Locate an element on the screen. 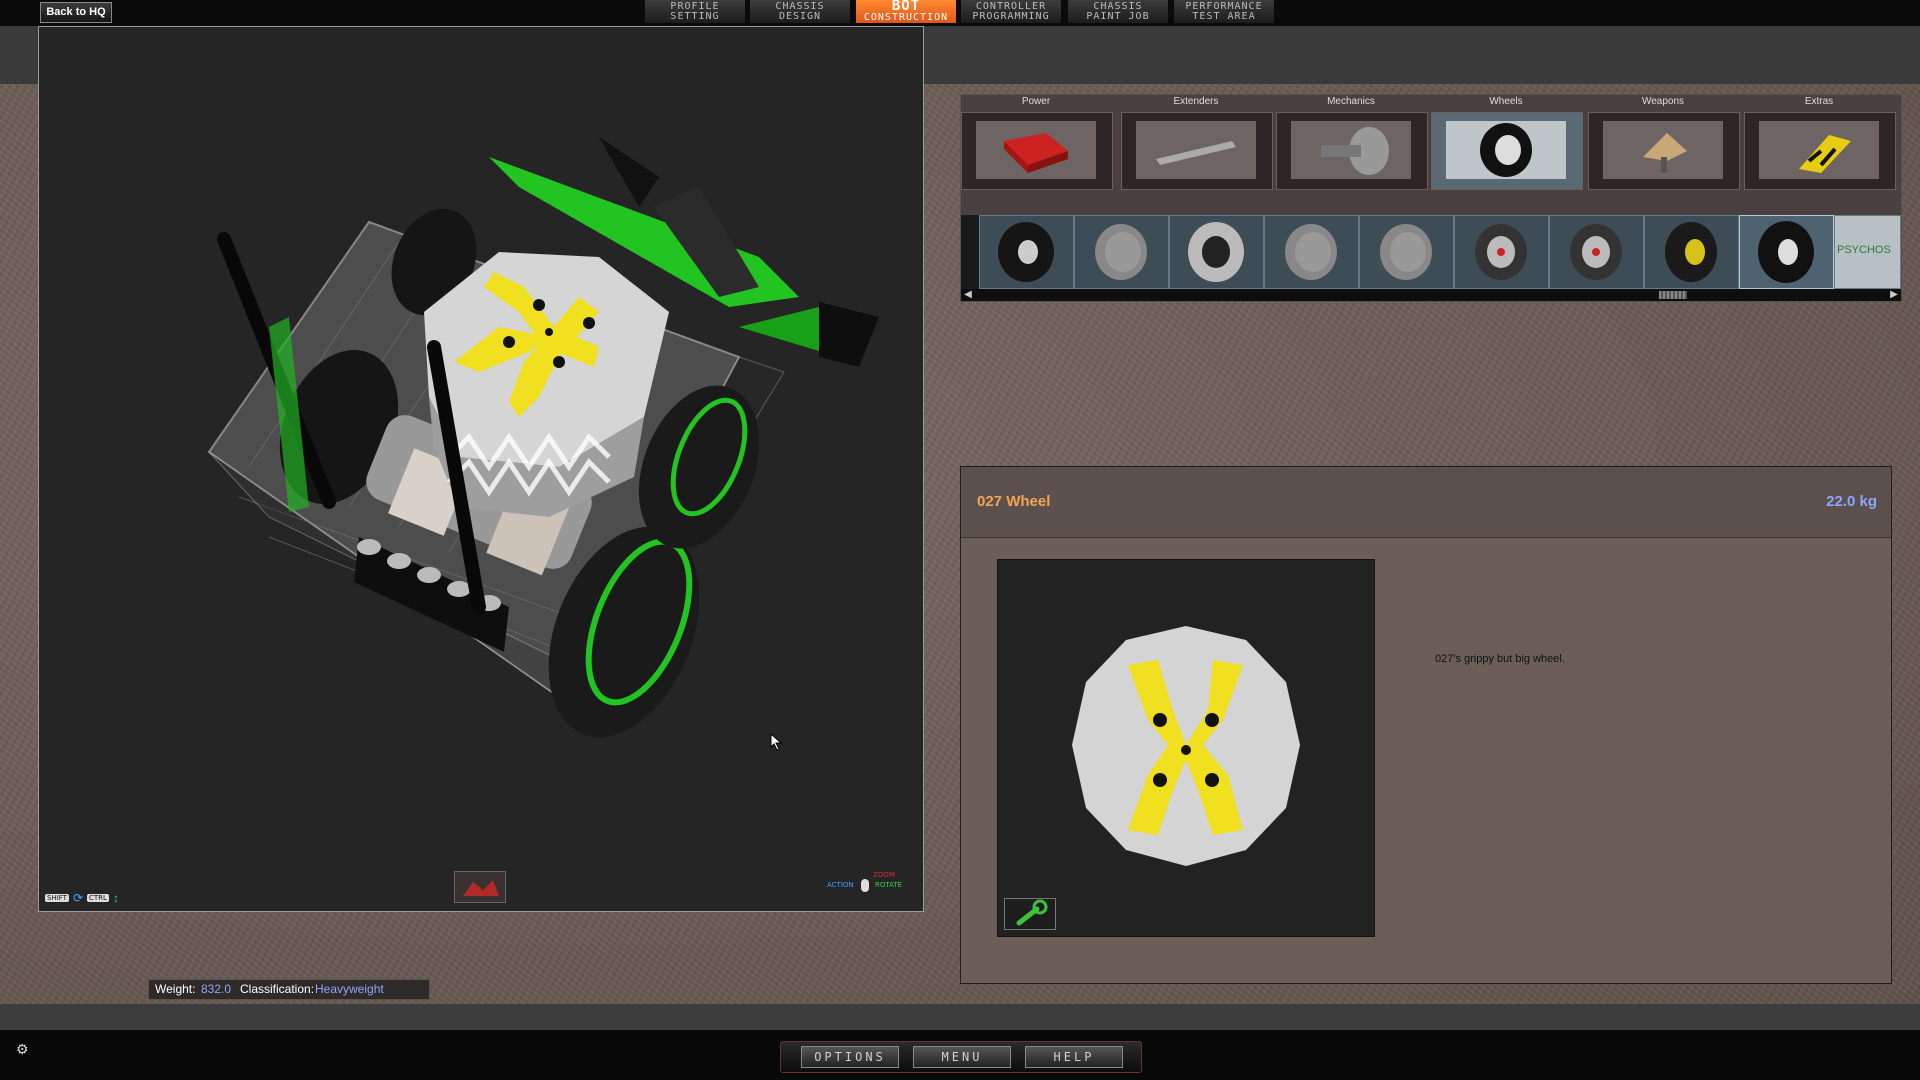  tab-sublabel: PAINT JOB is located at coordinates (1118, 16).